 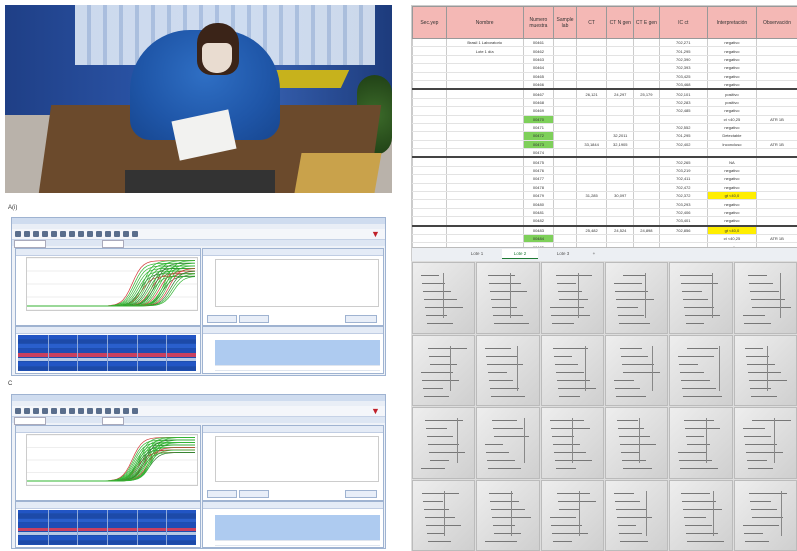 What do you see at coordinates (538, 239) in the screenshot?
I see `table-cell: 00484` at bounding box center [538, 239].